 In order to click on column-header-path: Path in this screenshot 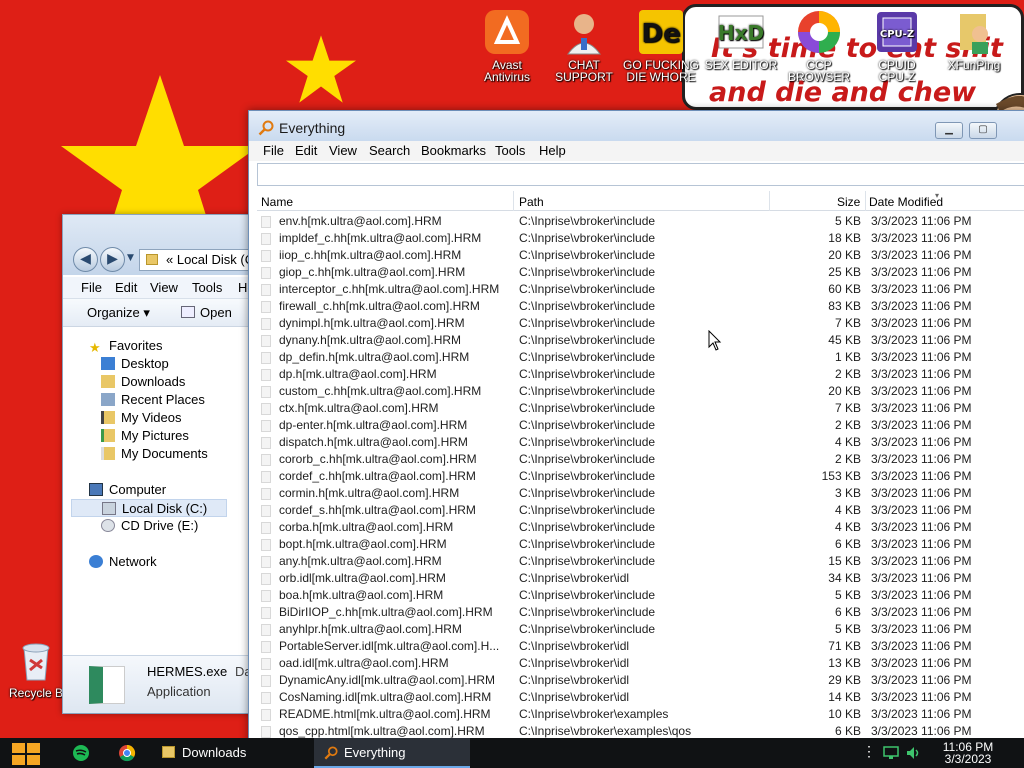, I will do `click(531, 202)`.